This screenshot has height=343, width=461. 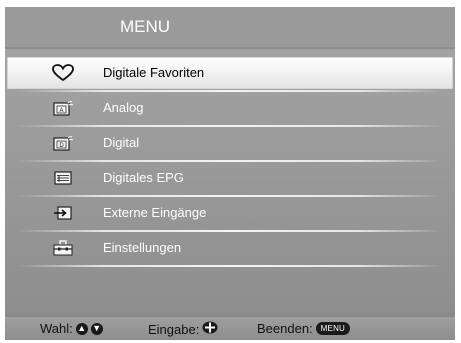 What do you see at coordinates (154, 72) in the screenshot?
I see `menu-item-label: Digitale Favoriten` at bounding box center [154, 72].